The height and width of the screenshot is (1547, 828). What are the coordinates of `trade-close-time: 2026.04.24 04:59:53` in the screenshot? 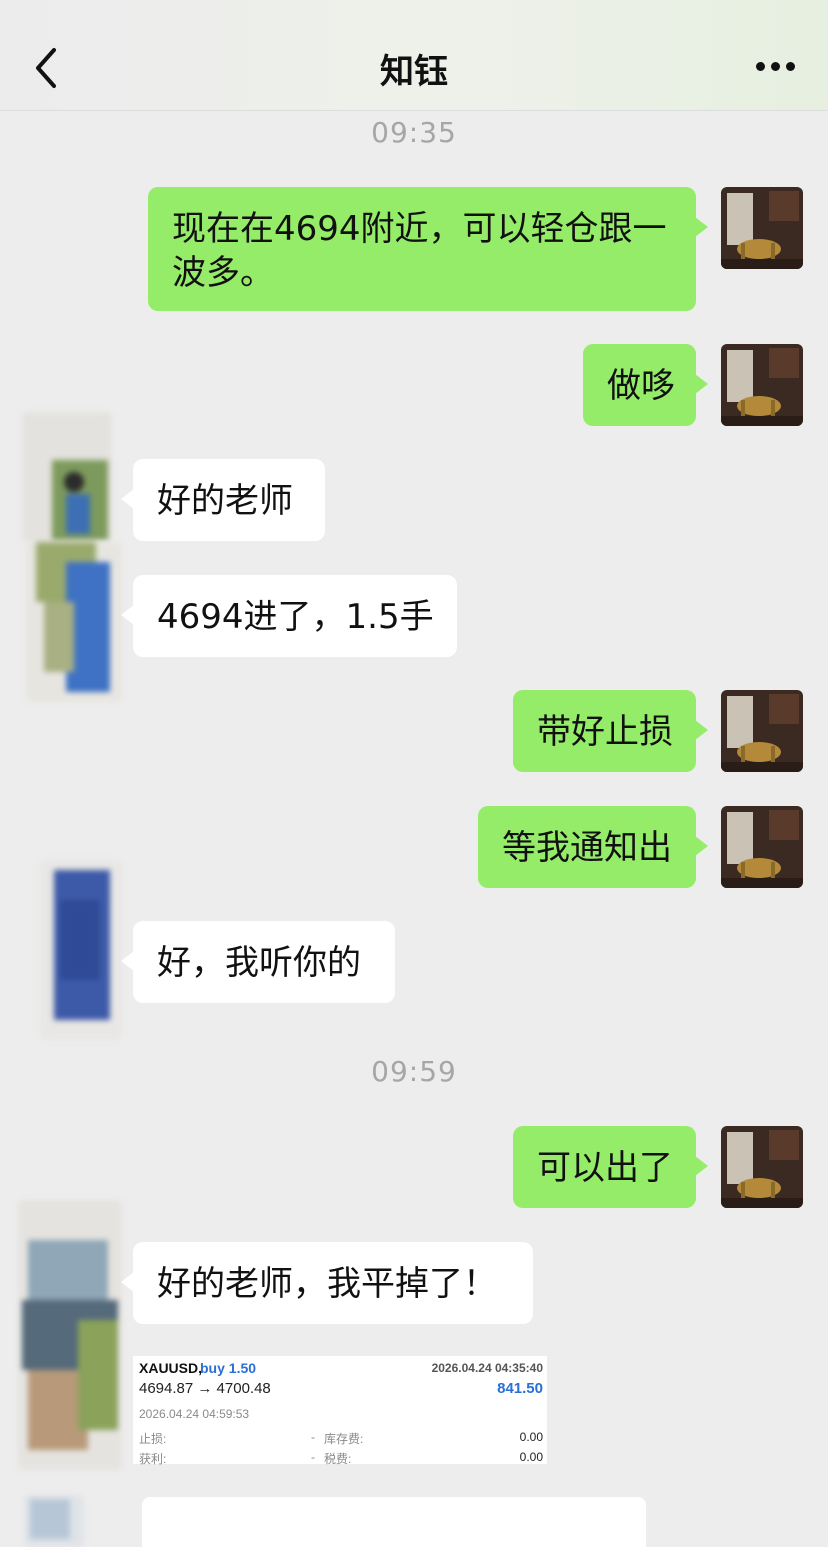 It's located at (194, 1414).